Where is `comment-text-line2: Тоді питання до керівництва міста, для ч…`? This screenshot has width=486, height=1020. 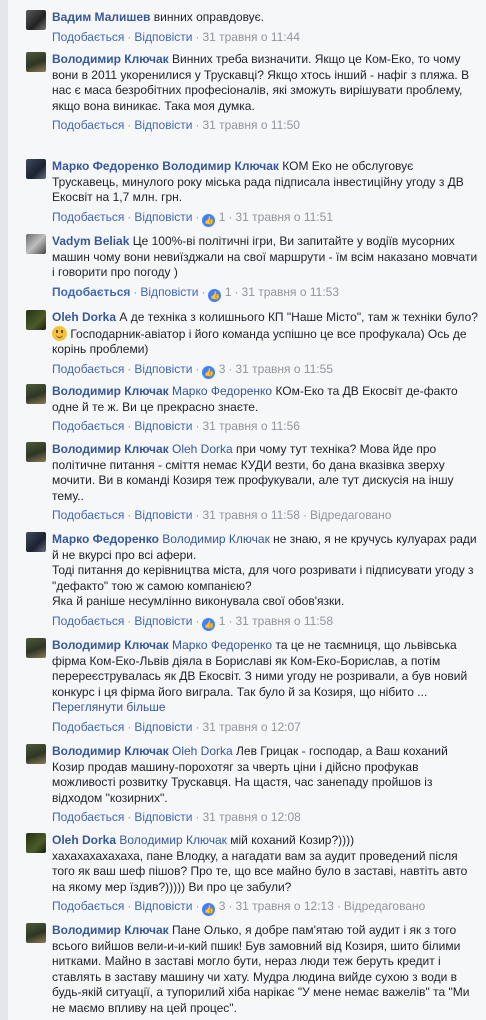 comment-text-line2: Тоді питання до керівництва міста, для ч… is located at coordinates (263, 578).